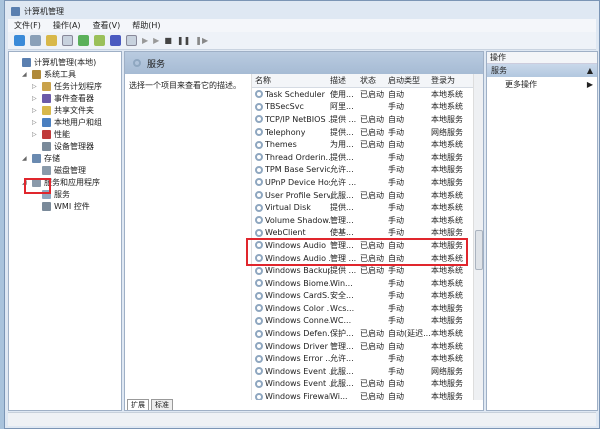 This screenshot has width=600, height=429. Describe the element at coordinates (396, 220) in the screenshot. I see `service-cell: 手动` at that location.